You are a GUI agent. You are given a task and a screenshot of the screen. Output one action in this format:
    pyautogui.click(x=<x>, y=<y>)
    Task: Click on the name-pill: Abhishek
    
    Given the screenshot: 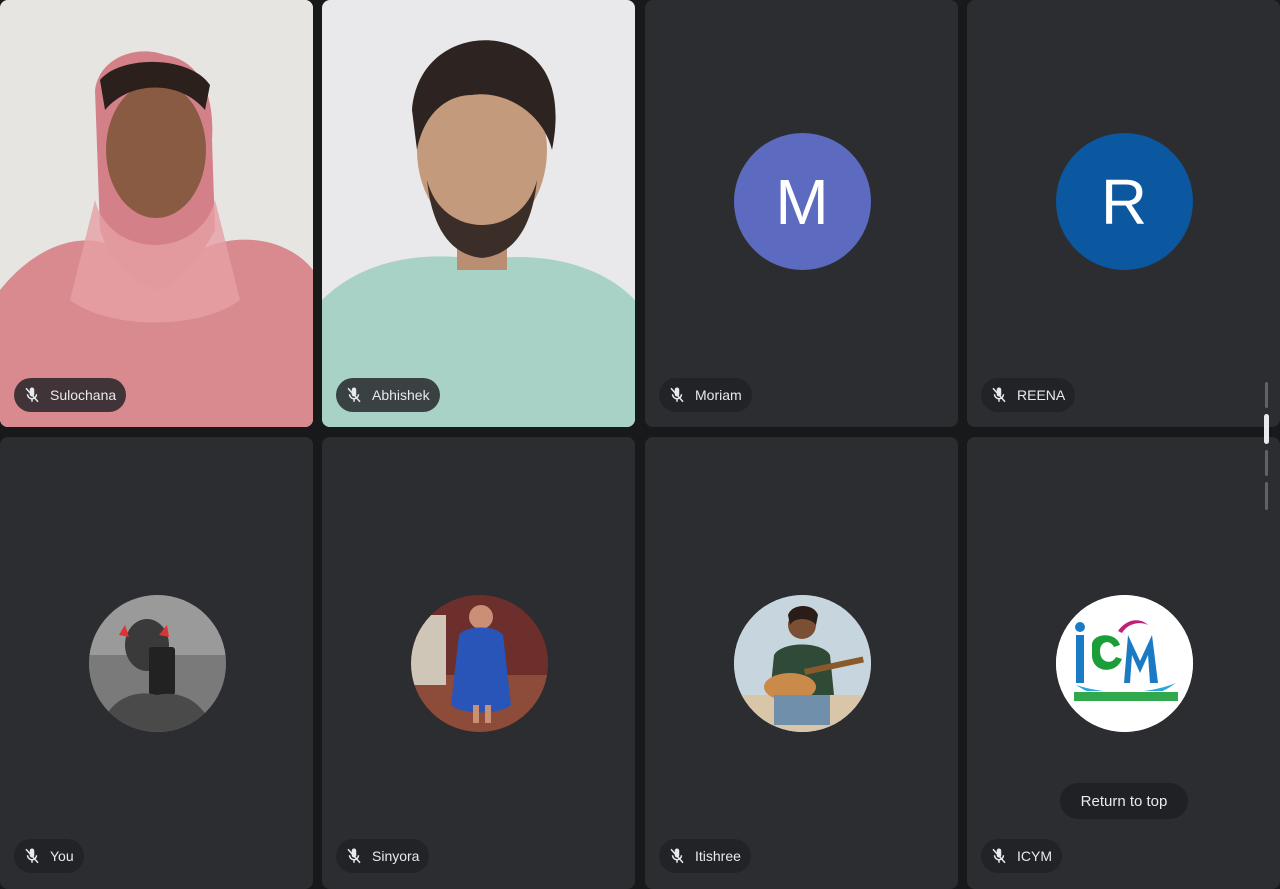 What is the action you would take?
    pyautogui.click(x=388, y=395)
    